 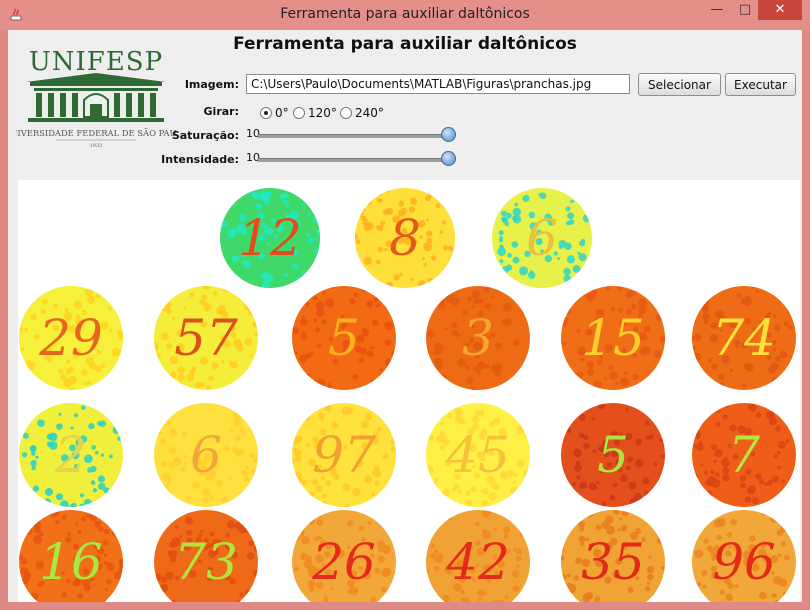 I want to click on ishihara-plate: 57, so click(x=206, y=338).